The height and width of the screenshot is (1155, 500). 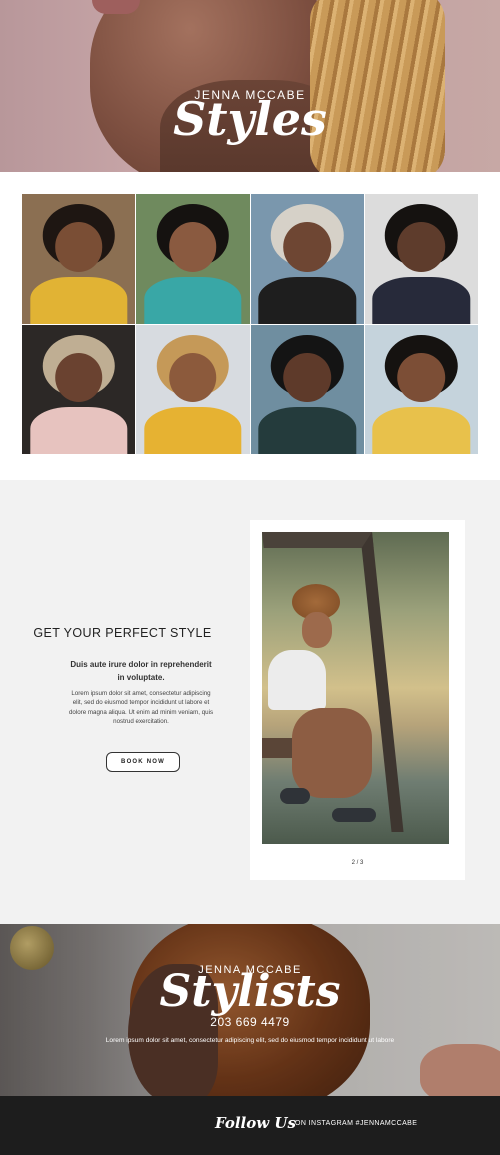 I want to click on stylists-title: Stylists, so click(x=250, y=991).